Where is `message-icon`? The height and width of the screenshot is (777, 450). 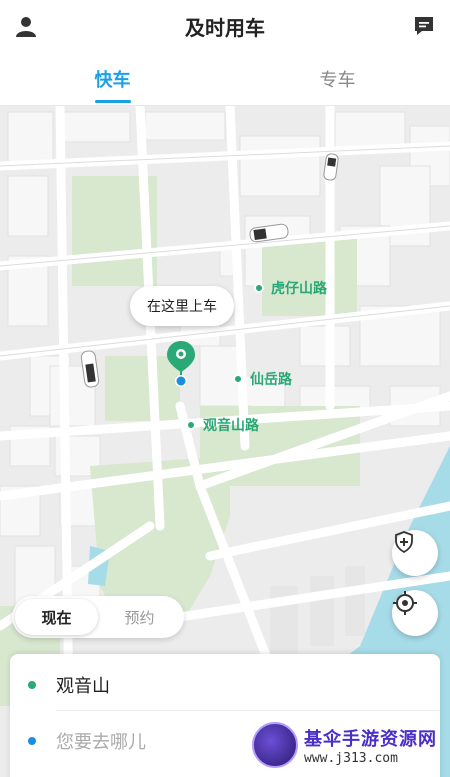 message-icon is located at coordinates (424, 26).